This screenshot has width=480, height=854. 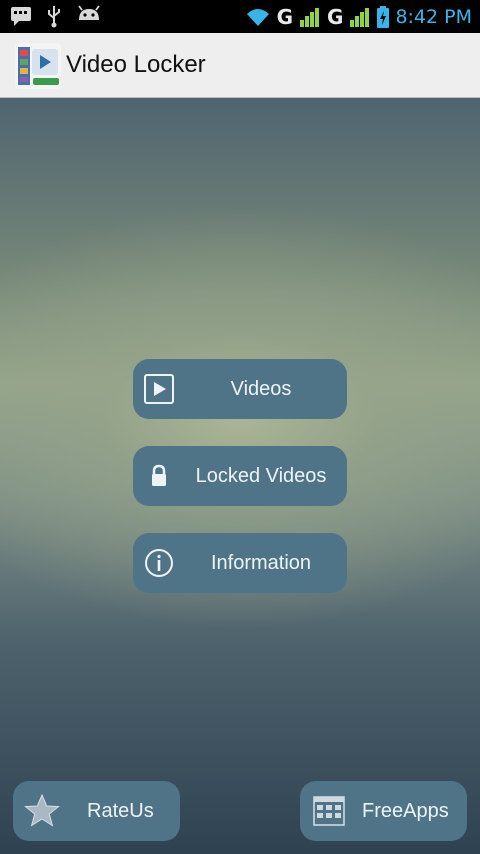 I want to click on star-icon, so click(x=42, y=810).